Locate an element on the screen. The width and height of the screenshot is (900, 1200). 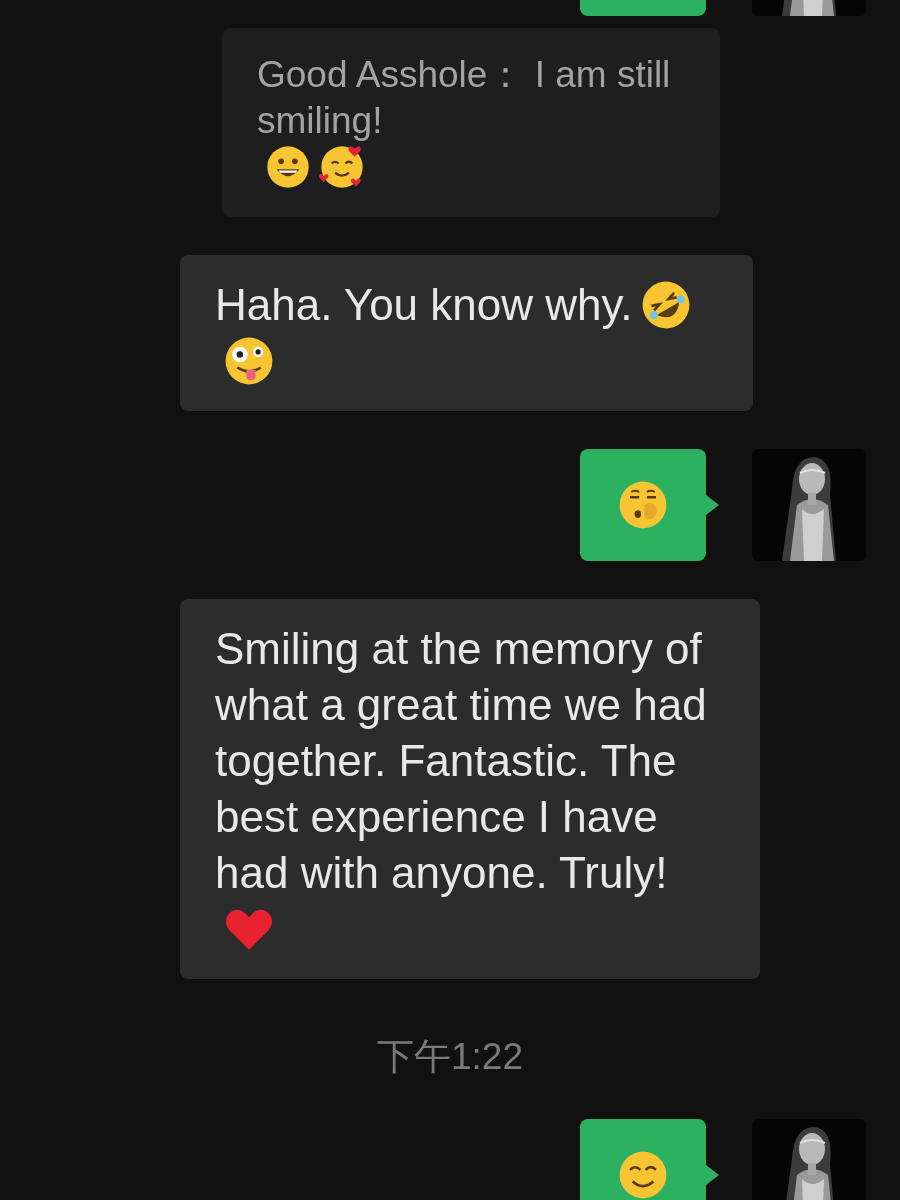
timestamp: 下午1:22 is located at coordinates (450, 1056).